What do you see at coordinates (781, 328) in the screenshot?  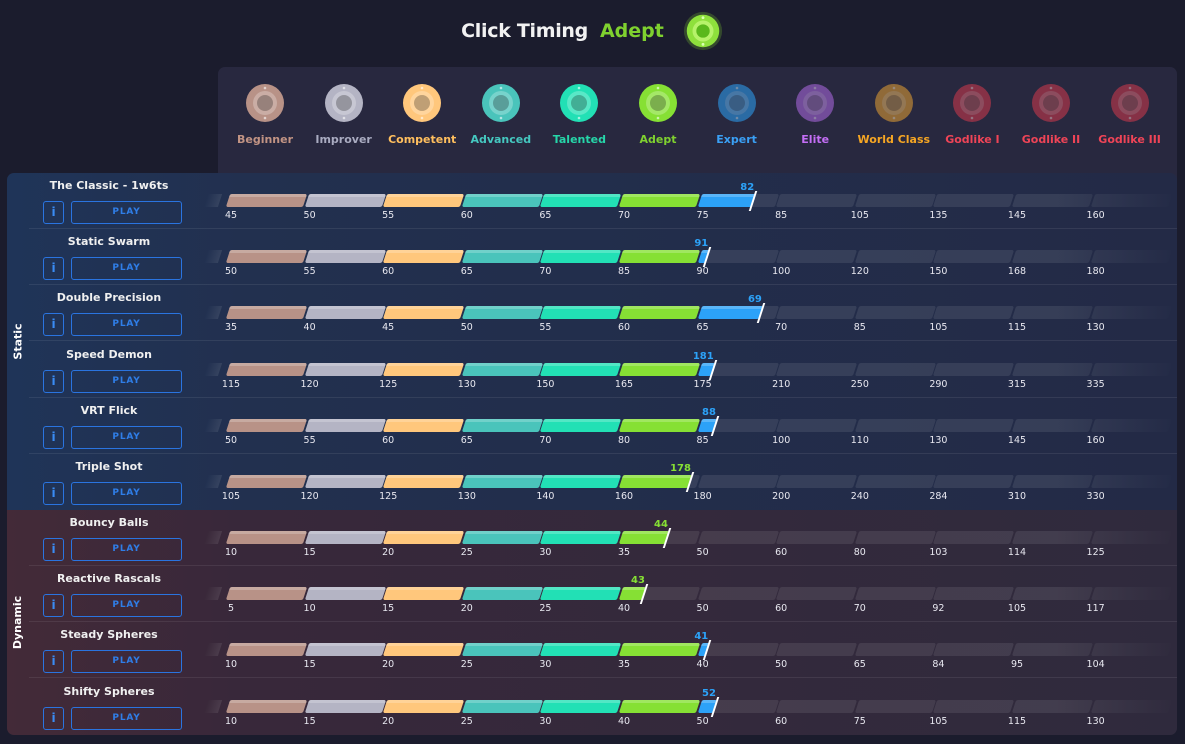 I see `threshold-label: 70` at bounding box center [781, 328].